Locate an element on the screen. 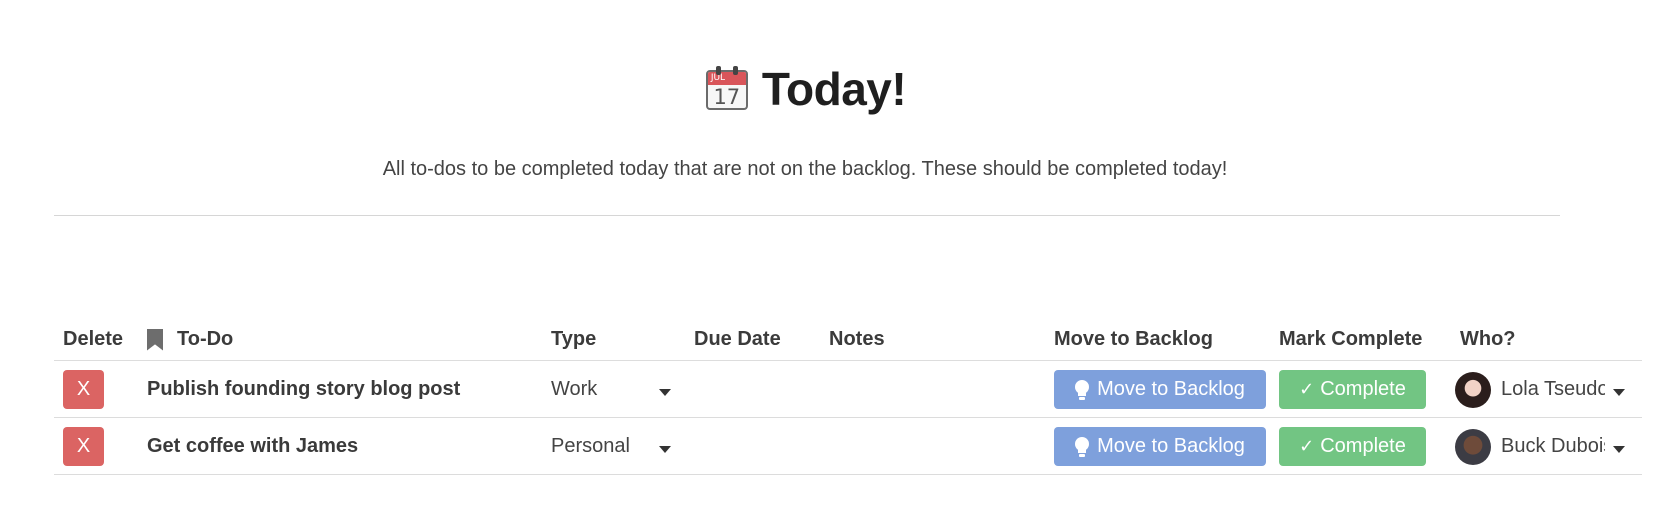 The height and width of the screenshot is (518, 1677). calendar-month: JUL is located at coordinates (726, 78).